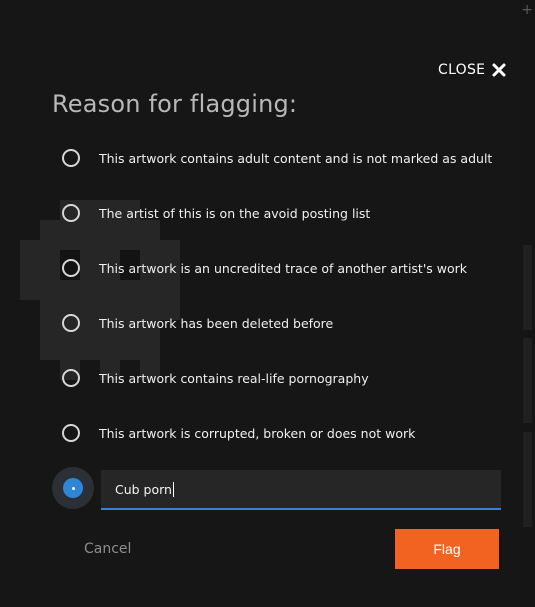  What do you see at coordinates (462, 70) in the screenshot?
I see `close-label: CLOSE` at bounding box center [462, 70].